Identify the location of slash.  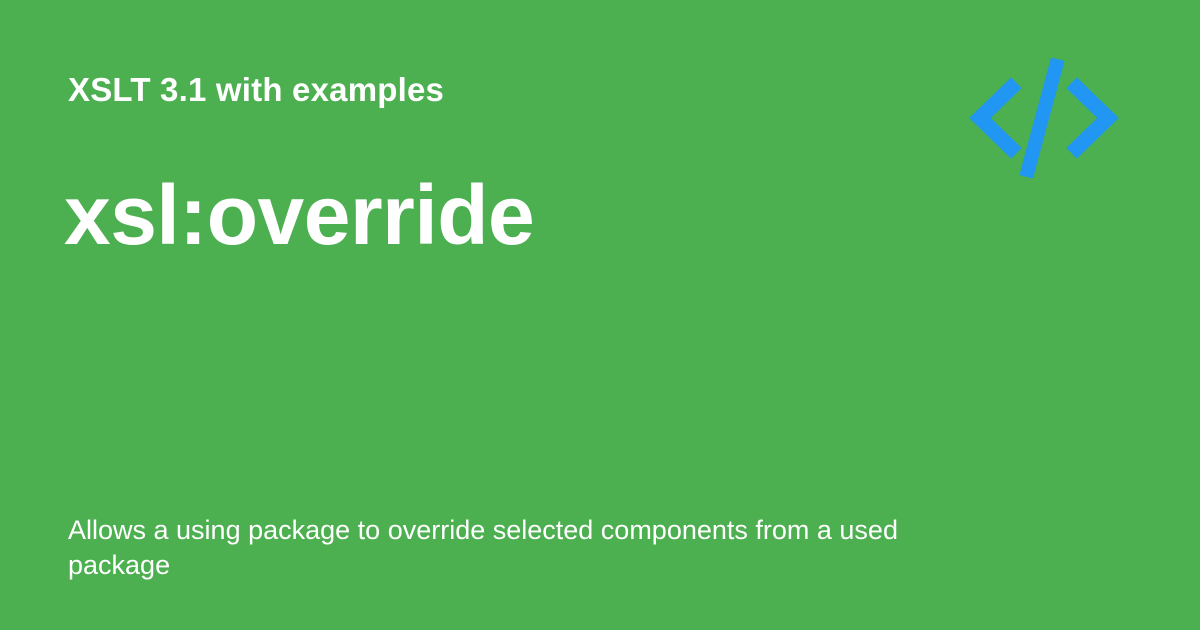
(1042, 118).